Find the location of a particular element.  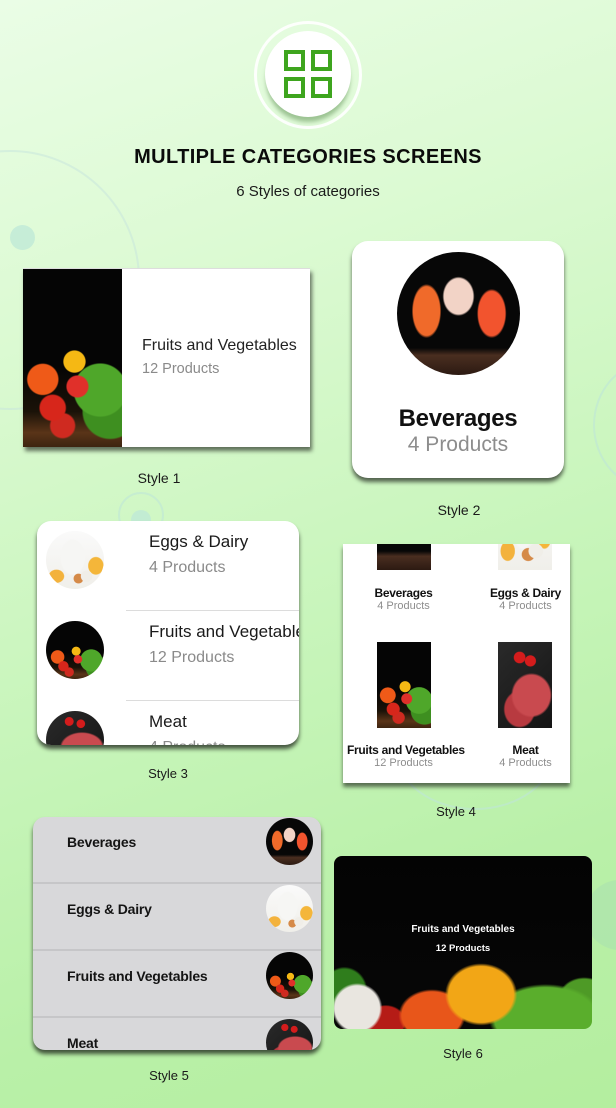

style6-category-banner: Fruits and Vegetables 12 Products is located at coordinates (463, 942).